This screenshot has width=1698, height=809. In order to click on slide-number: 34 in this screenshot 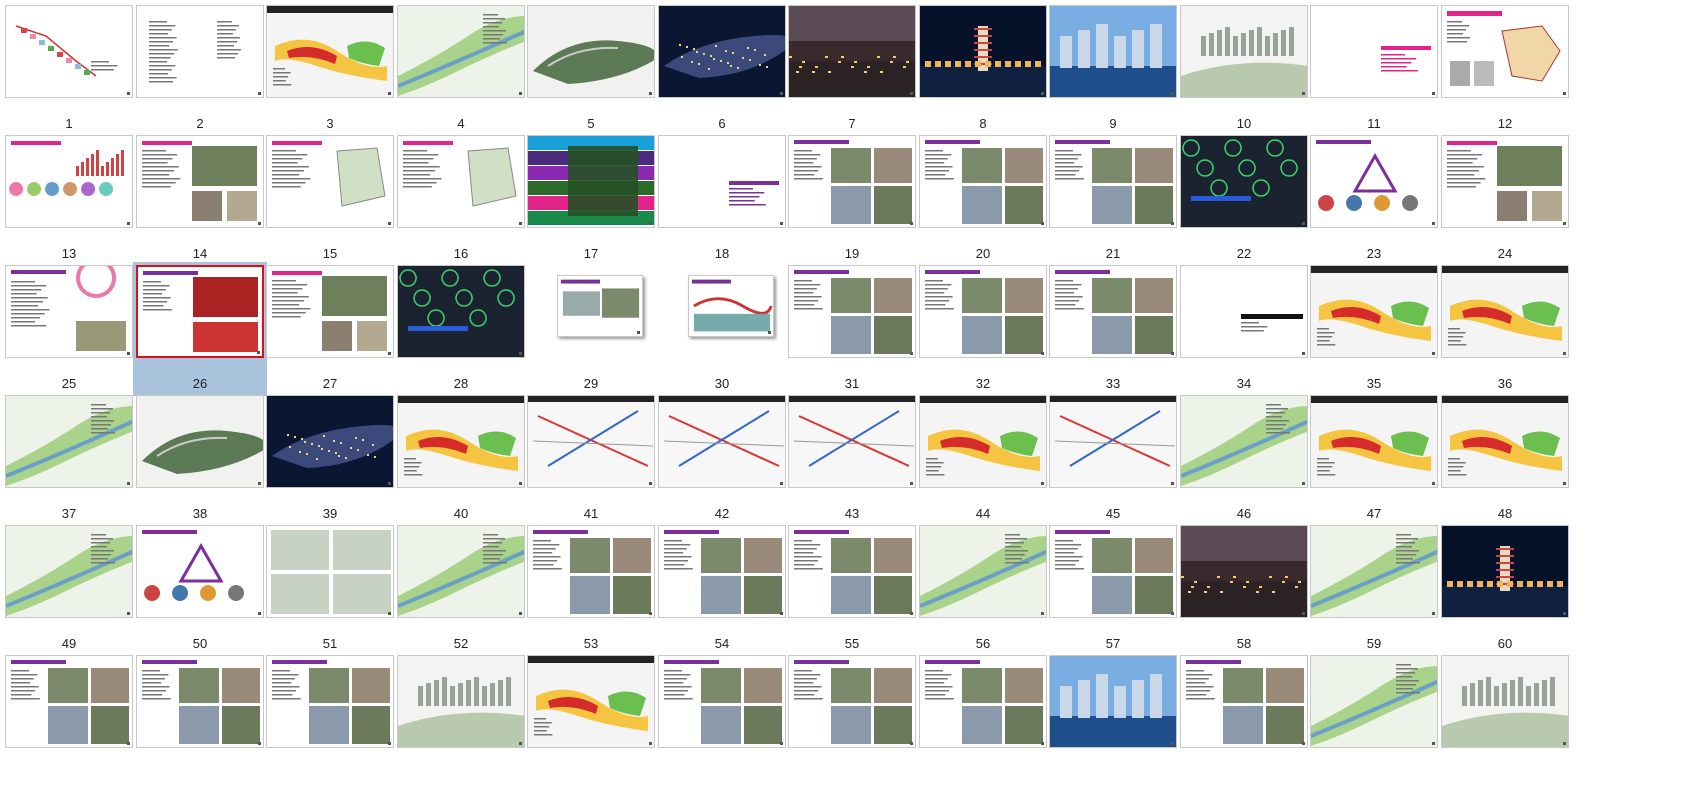, I will do `click(1244, 383)`.